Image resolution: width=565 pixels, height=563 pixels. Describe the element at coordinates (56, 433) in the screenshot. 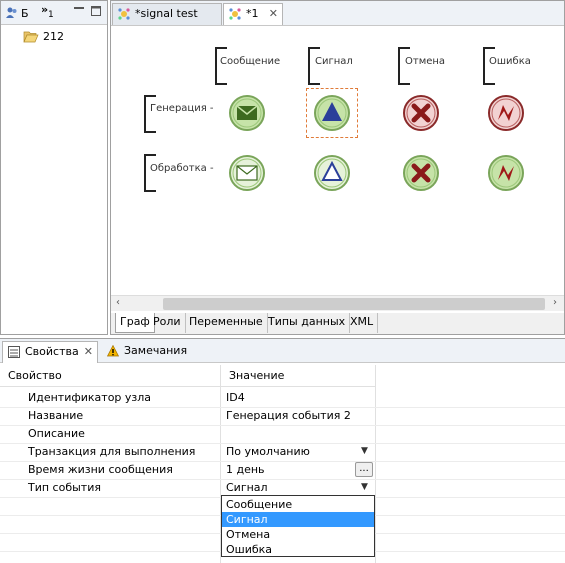

I see `property-name: Описание` at that location.